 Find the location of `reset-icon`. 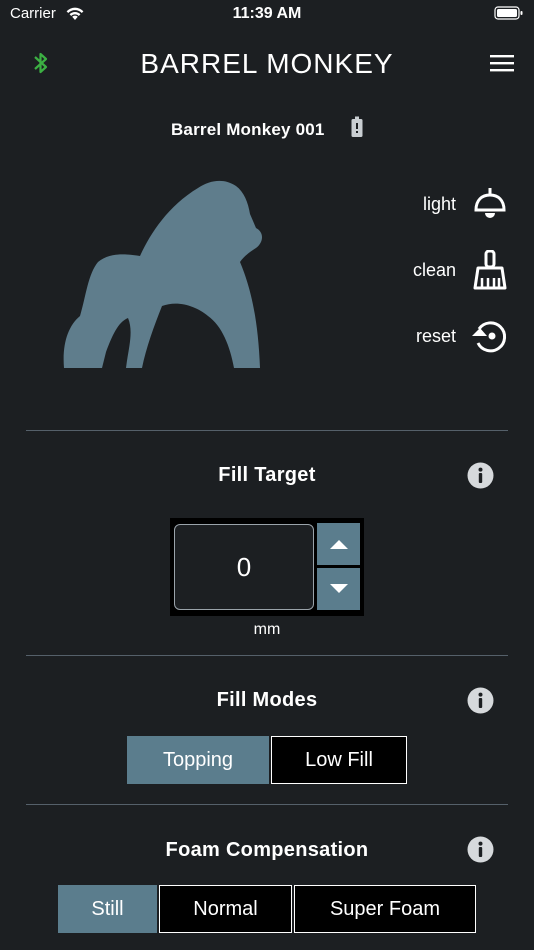

reset-icon is located at coordinates (490, 336).